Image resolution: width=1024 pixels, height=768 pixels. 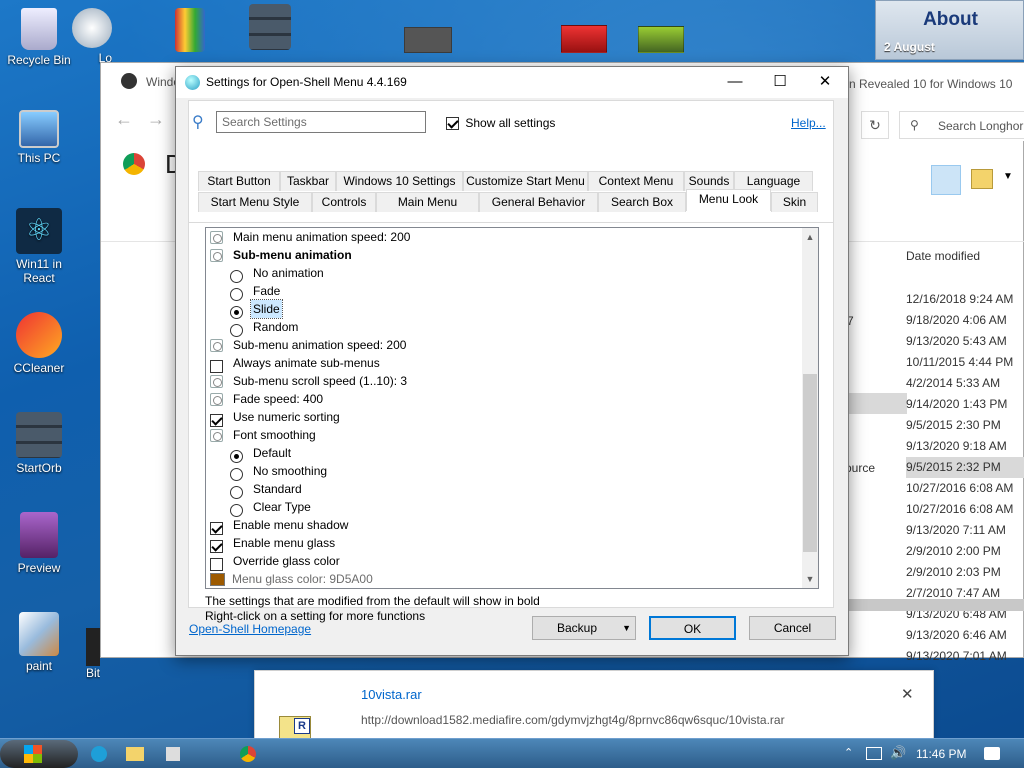 What do you see at coordinates (39, 642) in the screenshot?
I see `desktop-icon-paint: paint` at bounding box center [39, 642].